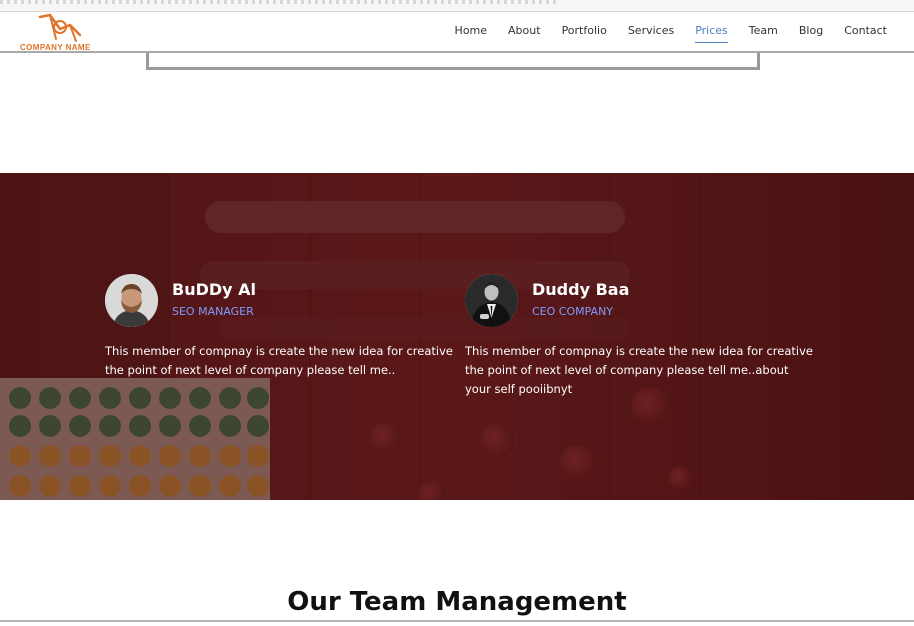 The image size is (914, 626). I want to click on nav-team: Team, so click(763, 33).